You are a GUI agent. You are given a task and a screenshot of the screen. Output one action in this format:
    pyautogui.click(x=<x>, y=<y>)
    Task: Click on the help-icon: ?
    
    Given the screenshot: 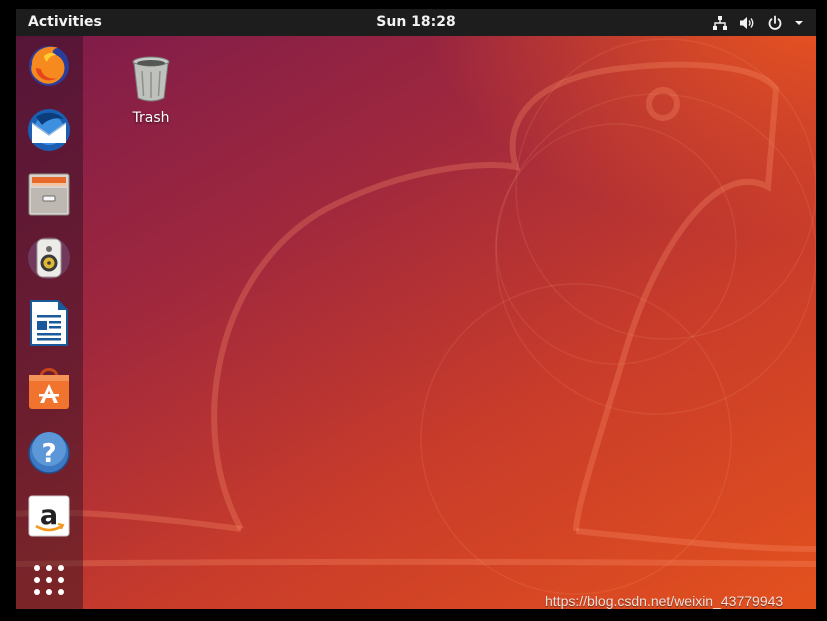 What is the action you would take?
    pyautogui.click(x=49, y=453)
    